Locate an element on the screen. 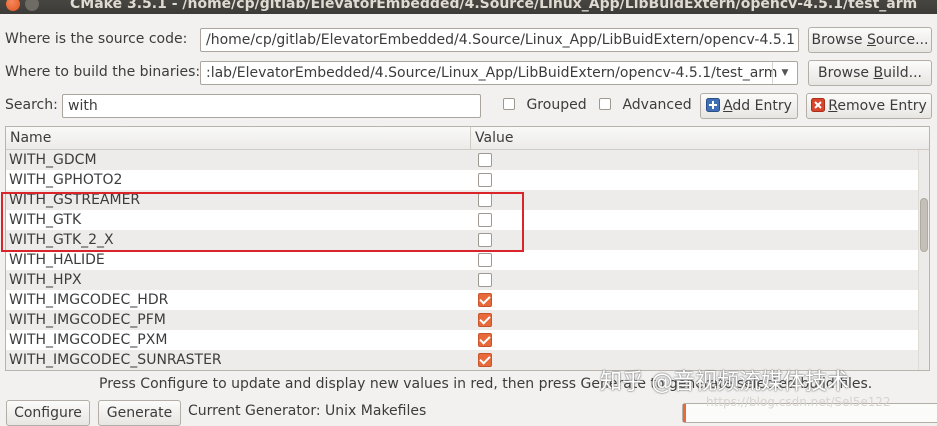 Image resolution: width=937 pixels, height=426 pixels. advanced-checkbox is located at coordinates (605, 104).